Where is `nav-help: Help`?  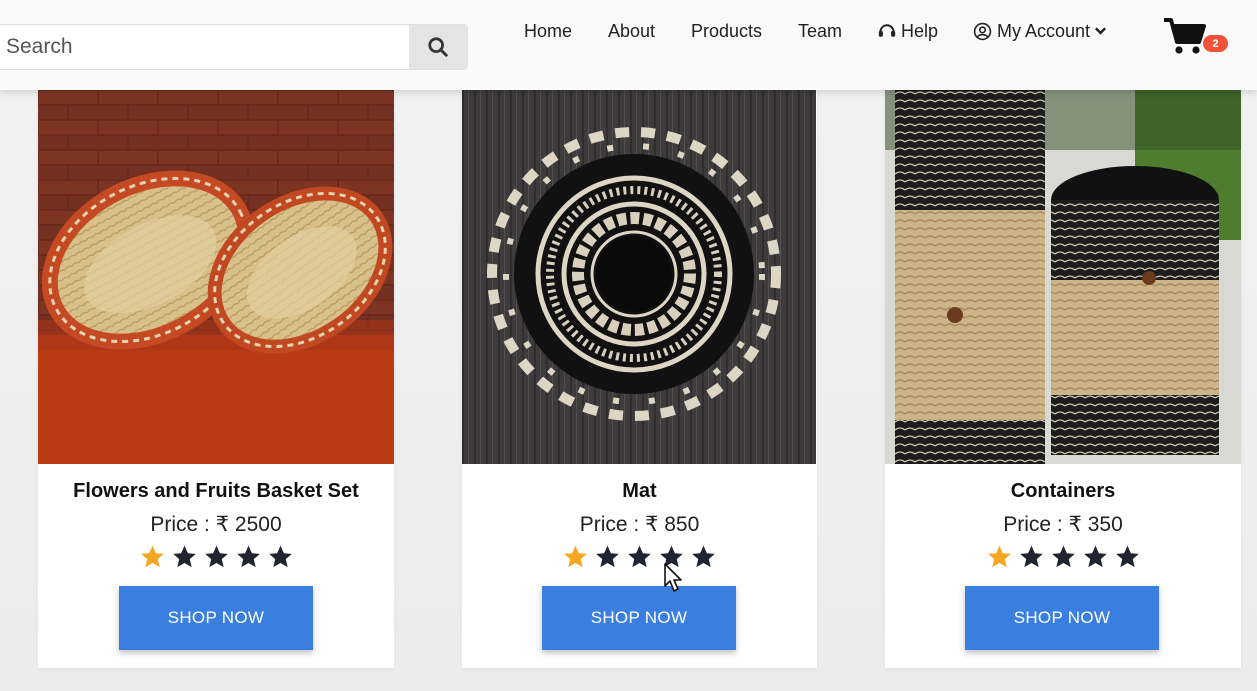 nav-help: Help is located at coordinates (907, 31).